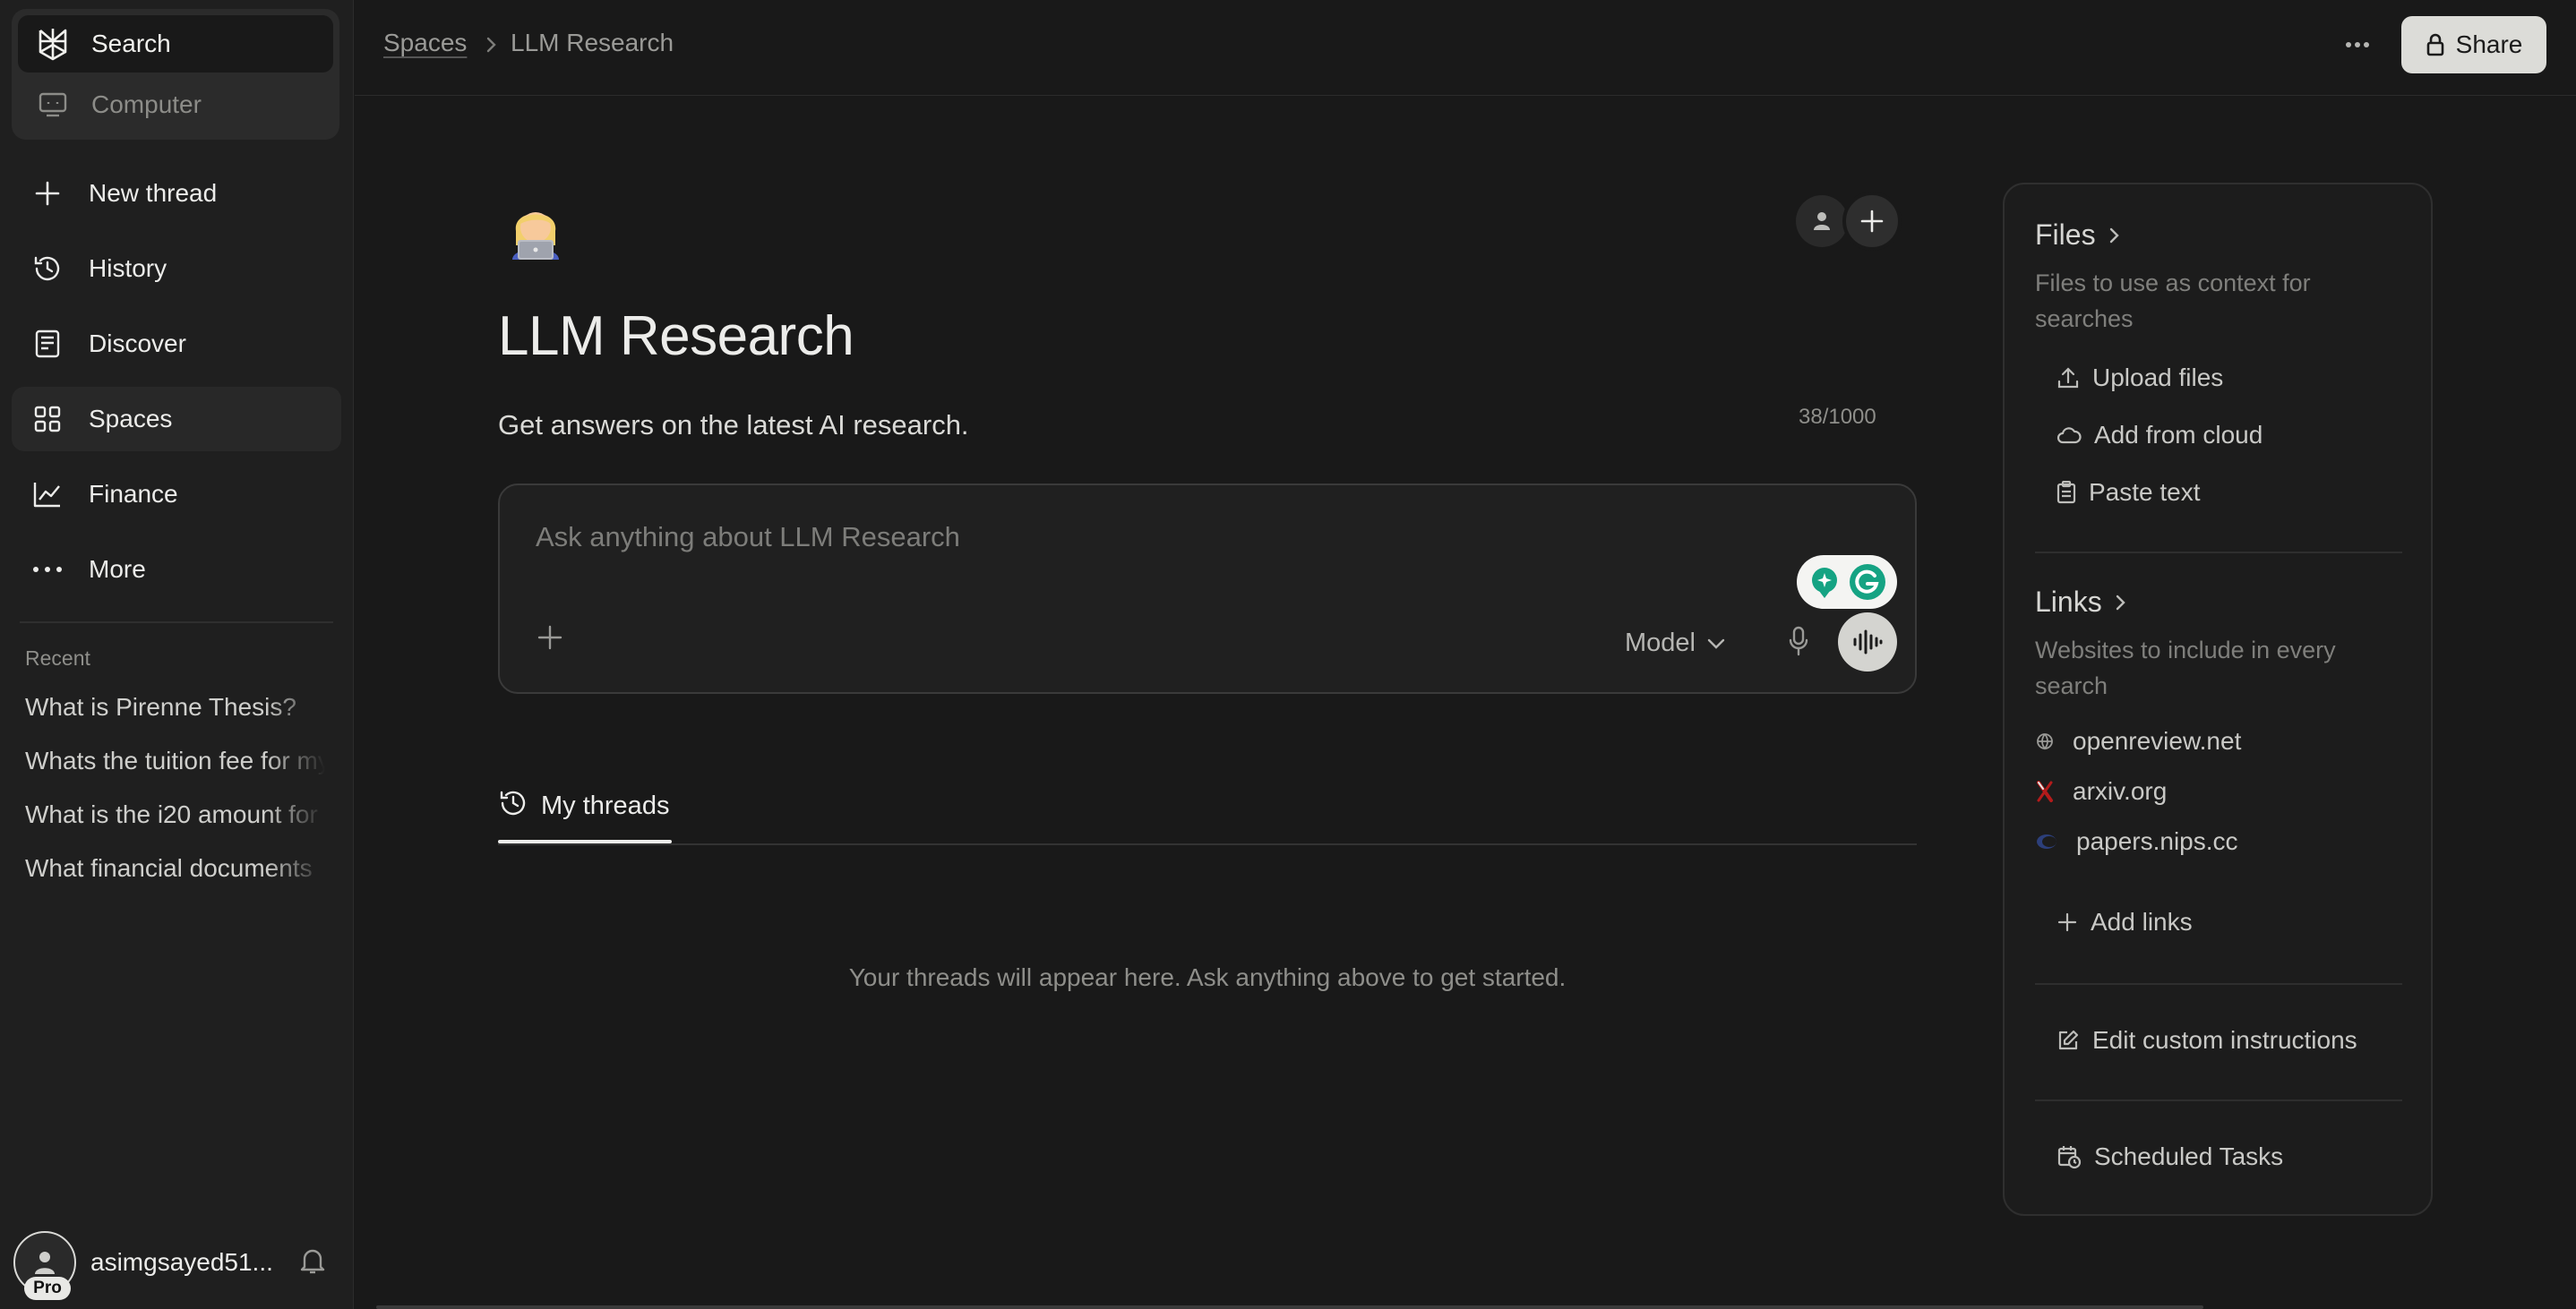 The width and height of the screenshot is (2576, 1309). What do you see at coordinates (175, 707) in the screenshot?
I see `recent-thread: What is Pirenne Thesis?` at bounding box center [175, 707].